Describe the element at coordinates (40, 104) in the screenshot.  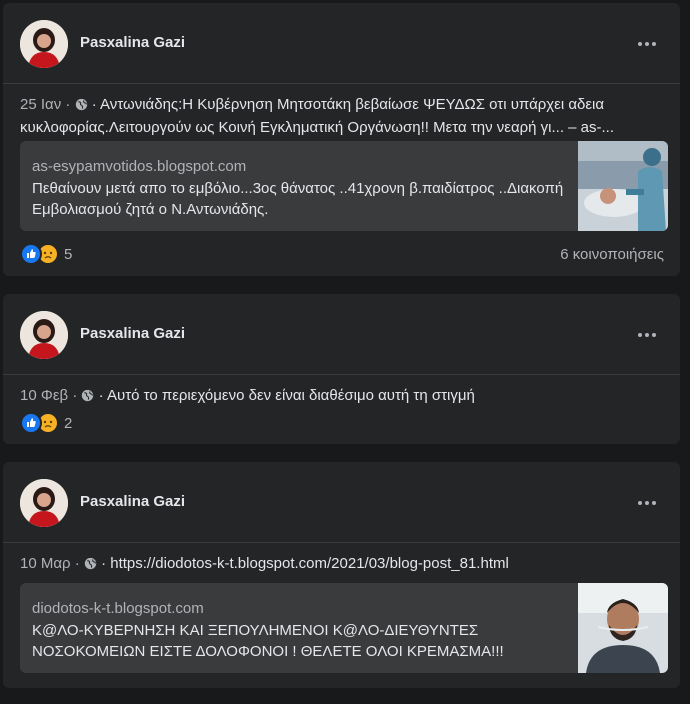
I see `post-date: 25 Ιαν` at that location.